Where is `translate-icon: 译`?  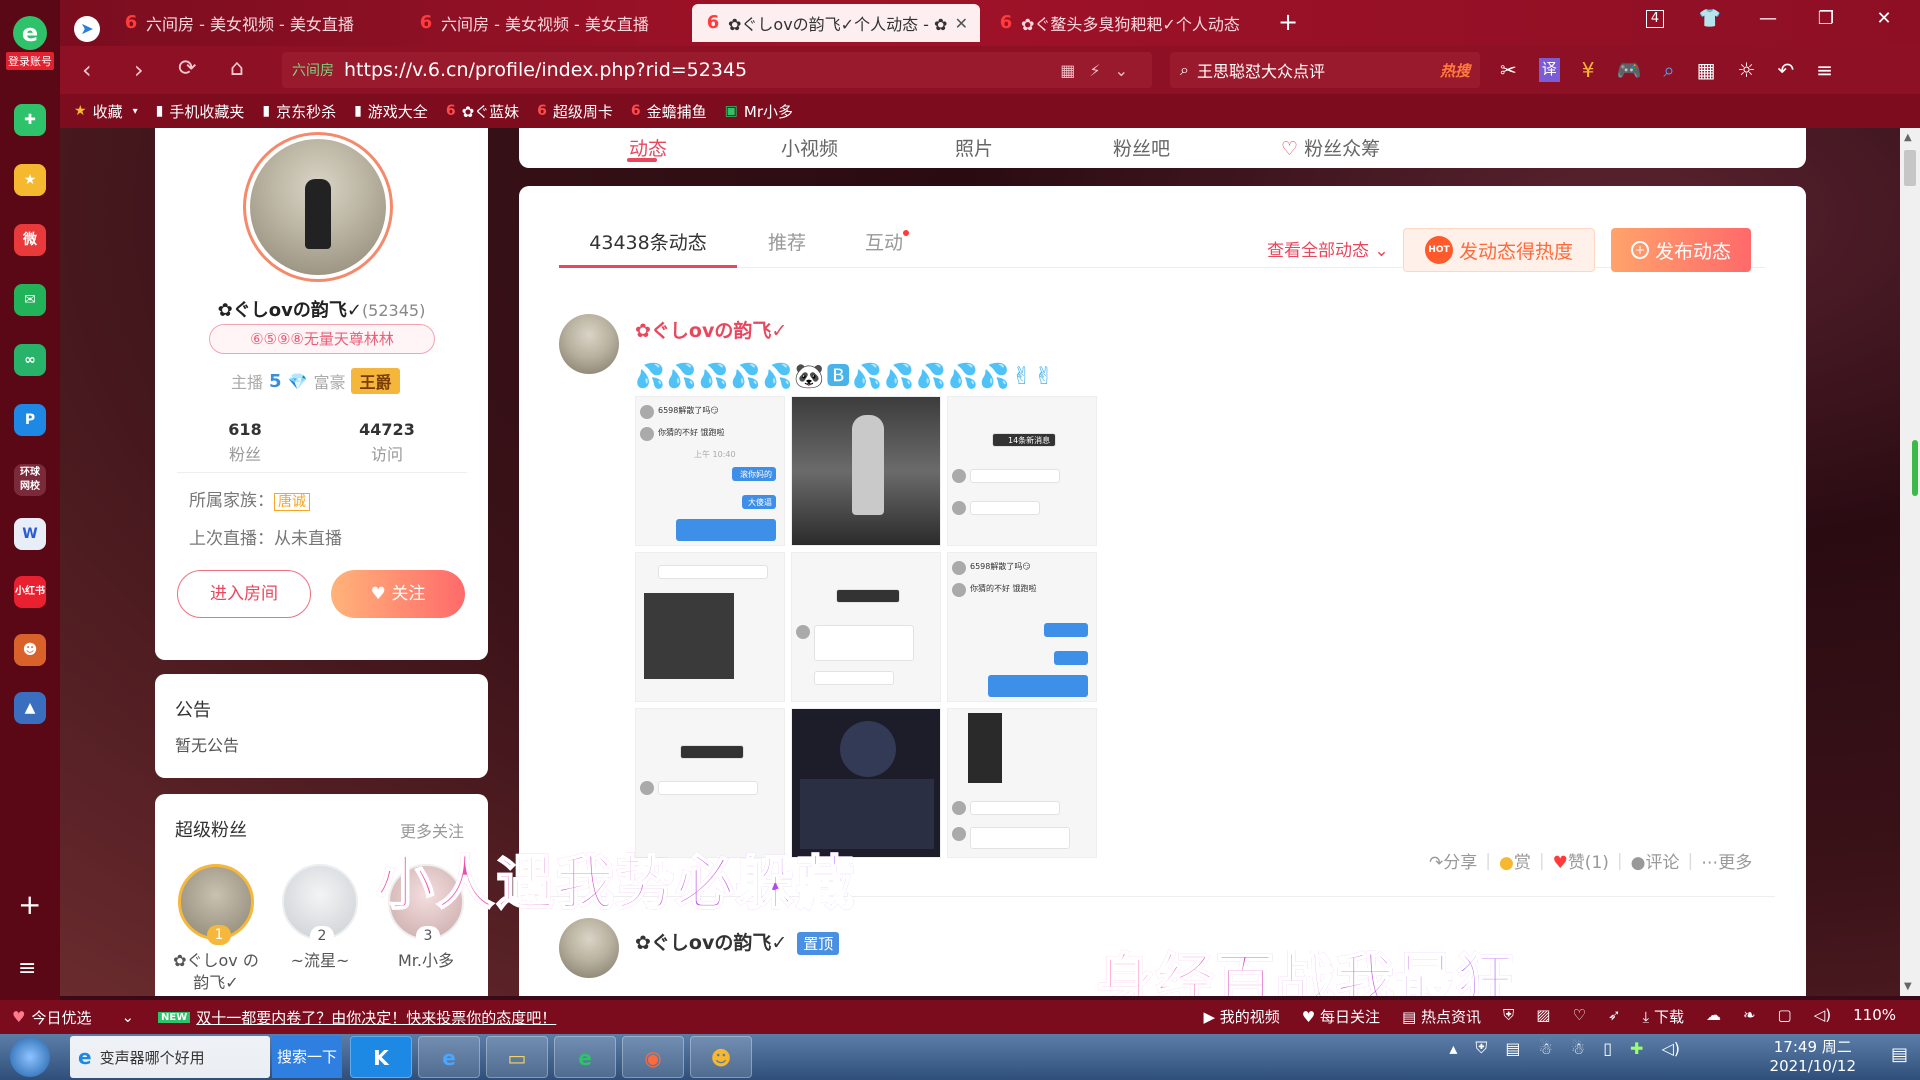
translate-icon: 译 is located at coordinates (1549, 70).